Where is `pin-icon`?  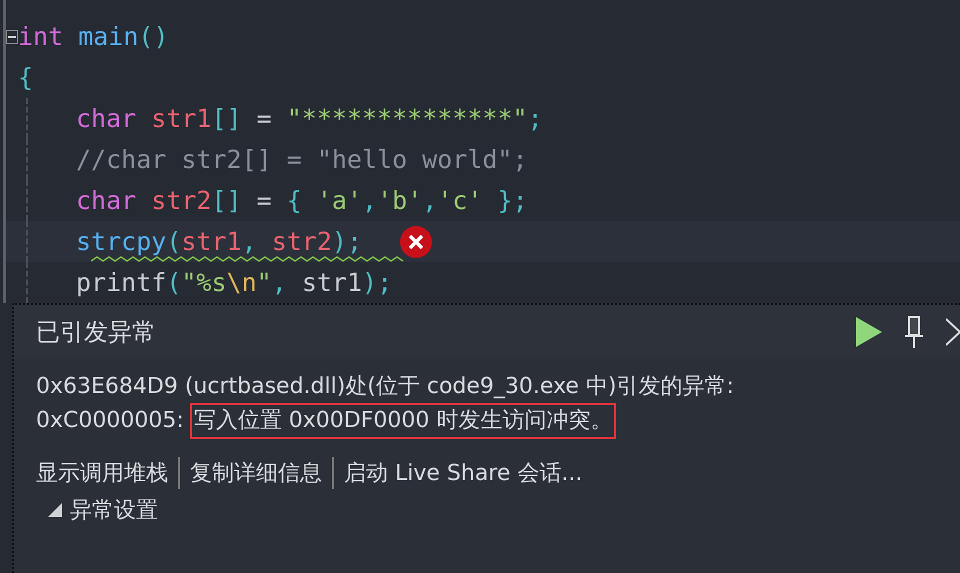 pin-icon is located at coordinates (914, 332).